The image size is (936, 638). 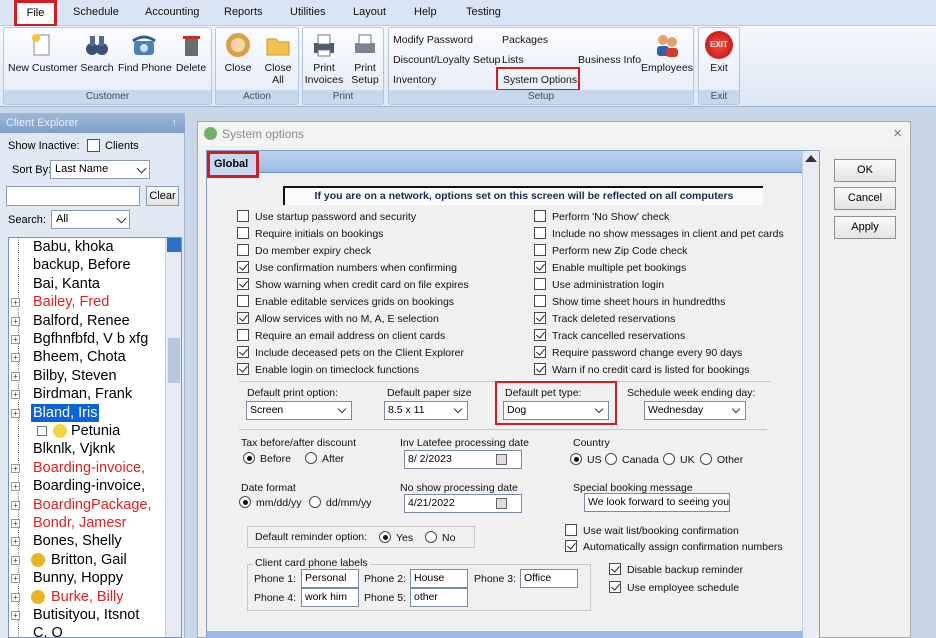 What do you see at coordinates (173, 437) in the screenshot?
I see `tree-scrollbar` at bounding box center [173, 437].